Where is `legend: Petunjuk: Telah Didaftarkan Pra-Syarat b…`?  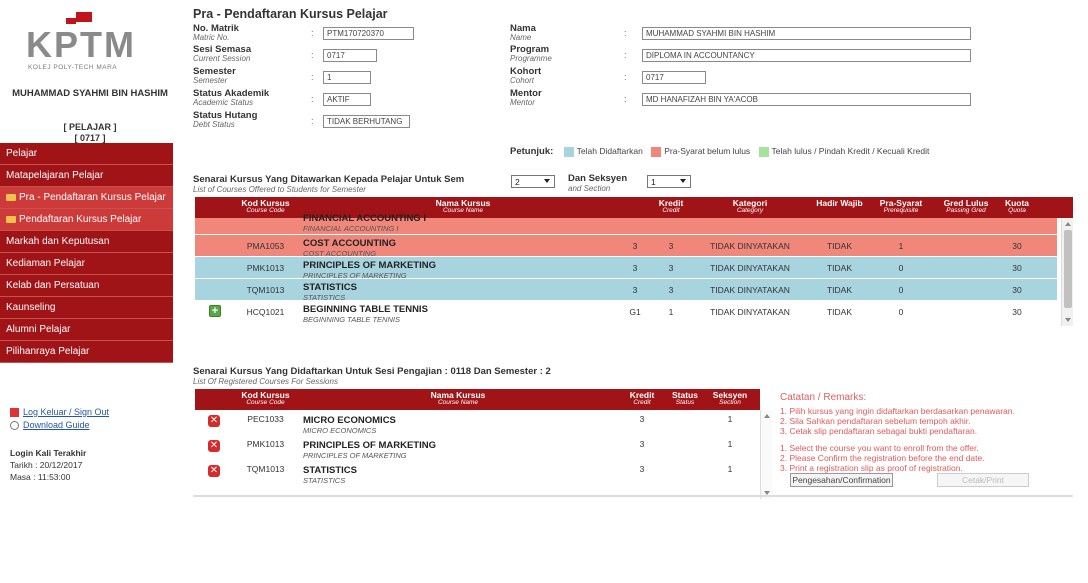
legend: Petunjuk: Telah Didaftarkan Pra-Syarat b… is located at coordinates (719, 151).